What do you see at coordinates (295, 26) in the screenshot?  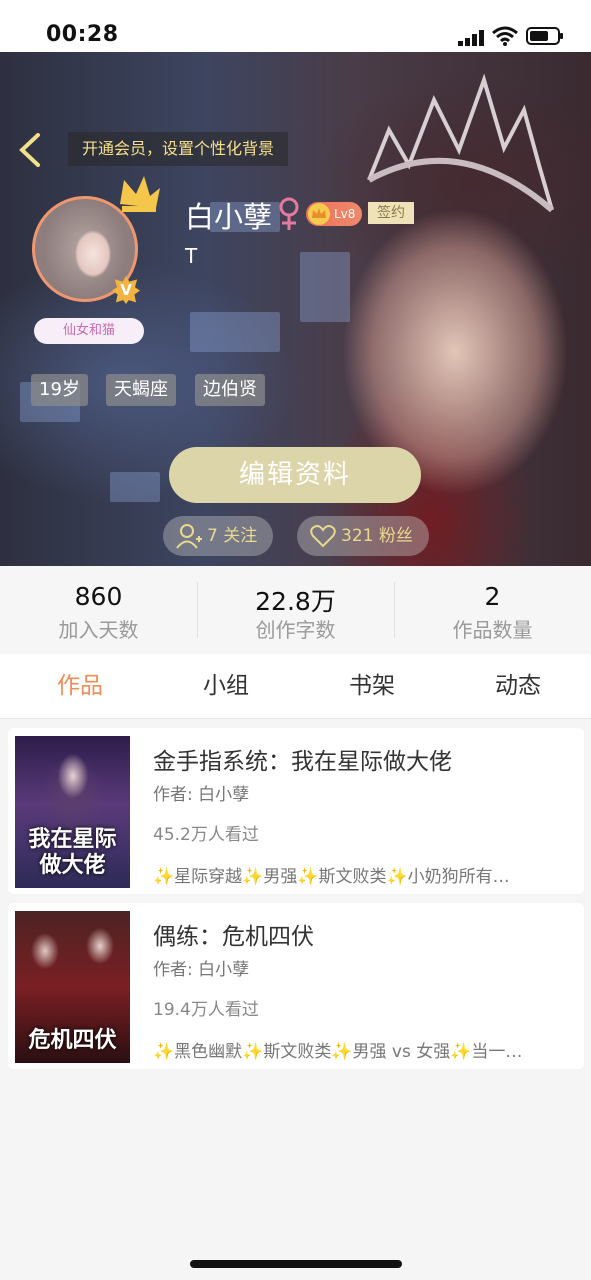 I see `status-bar: 00:28` at bounding box center [295, 26].